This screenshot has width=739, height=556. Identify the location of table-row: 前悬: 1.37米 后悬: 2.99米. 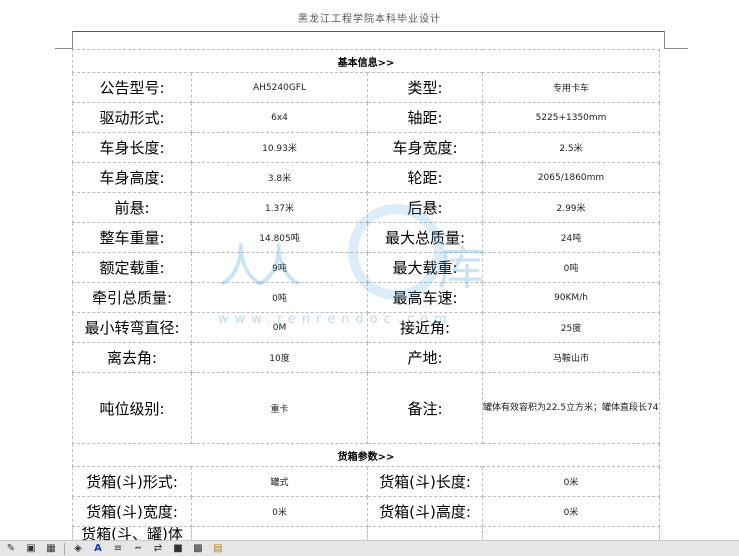
(366, 207).